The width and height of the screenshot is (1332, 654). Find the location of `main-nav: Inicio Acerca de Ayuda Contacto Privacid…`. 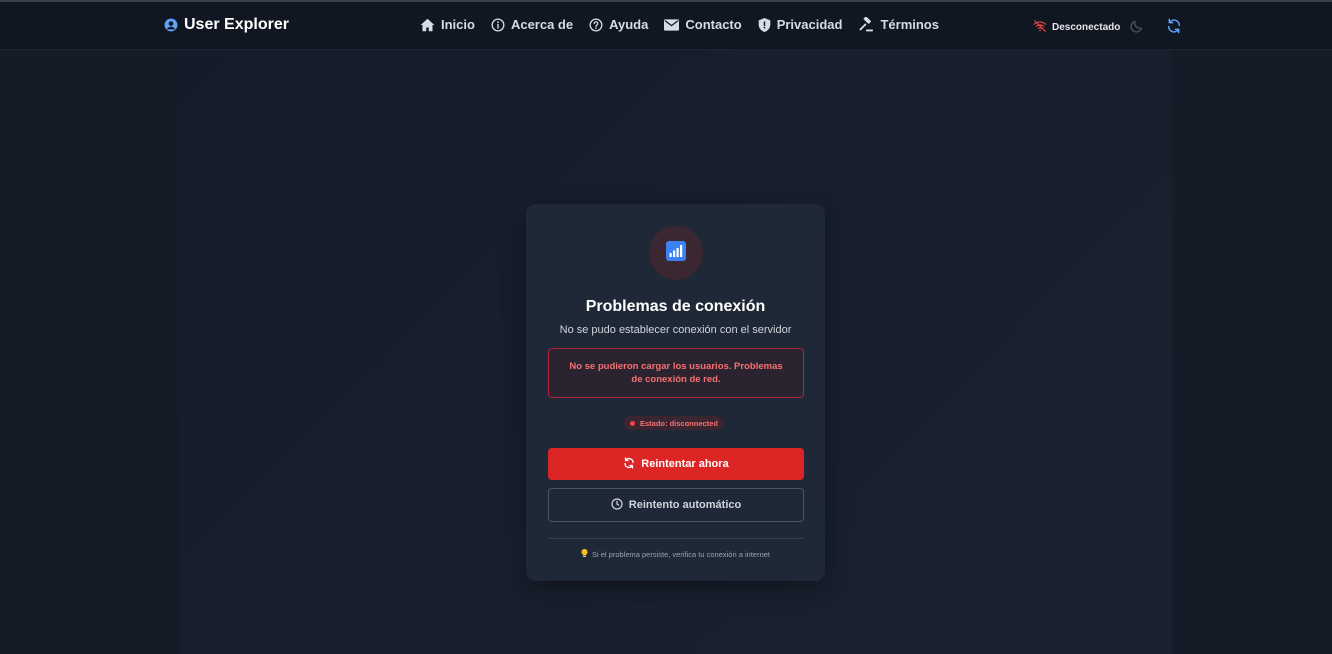

main-nav: Inicio Acerca de Ayuda Contacto Privacid… is located at coordinates (679, 24).